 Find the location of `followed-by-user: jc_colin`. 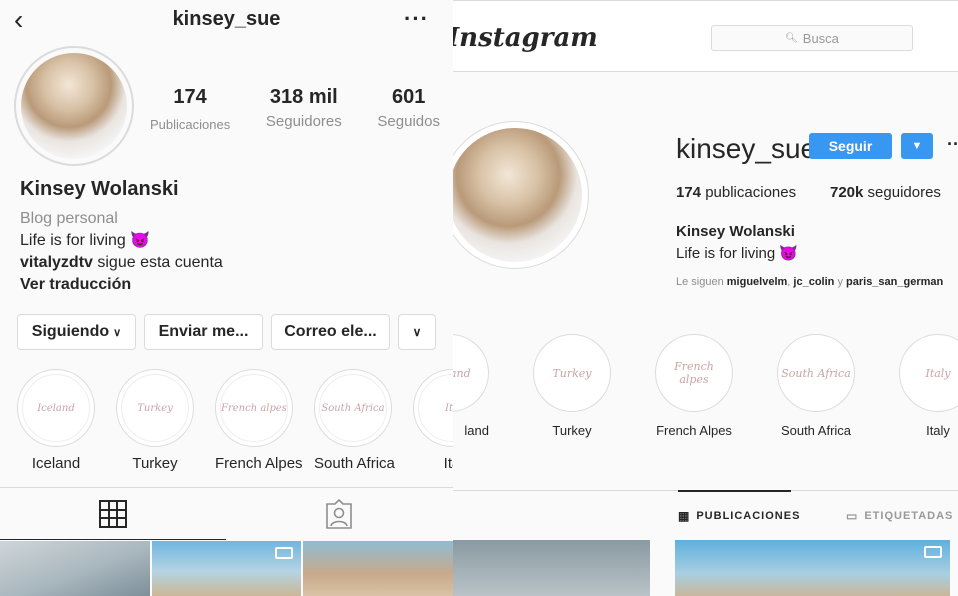

followed-by-user: jc_colin is located at coordinates (813, 282).